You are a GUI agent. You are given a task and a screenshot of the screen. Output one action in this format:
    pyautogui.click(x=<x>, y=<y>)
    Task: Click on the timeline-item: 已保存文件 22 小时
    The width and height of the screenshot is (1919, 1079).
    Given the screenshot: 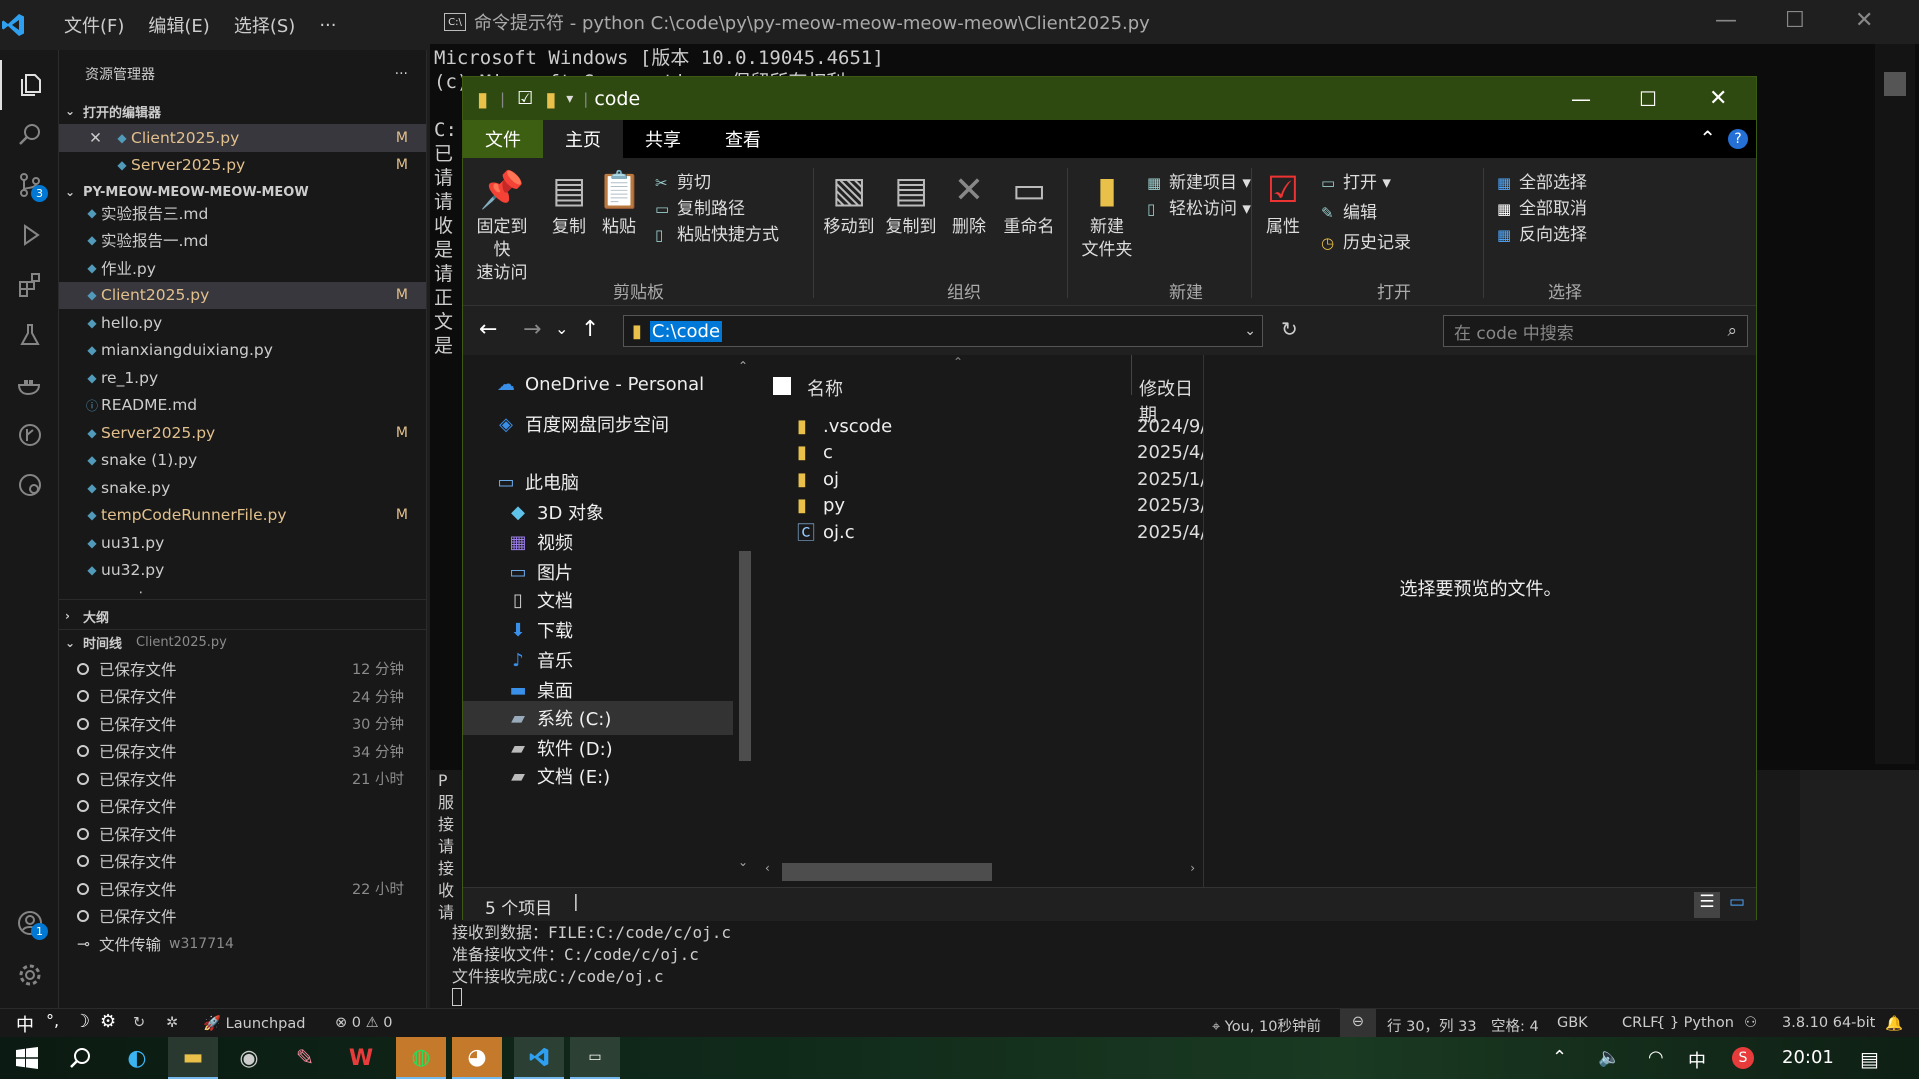 What is the action you would take?
    pyautogui.click(x=242, y=889)
    